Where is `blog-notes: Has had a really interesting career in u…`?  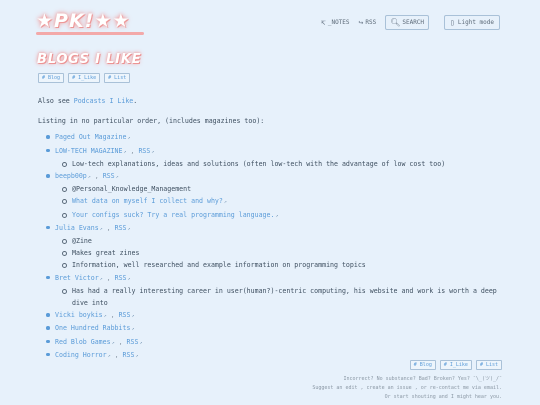 blog-notes: Has had a really interesting career in u… is located at coordinates (281, 297).